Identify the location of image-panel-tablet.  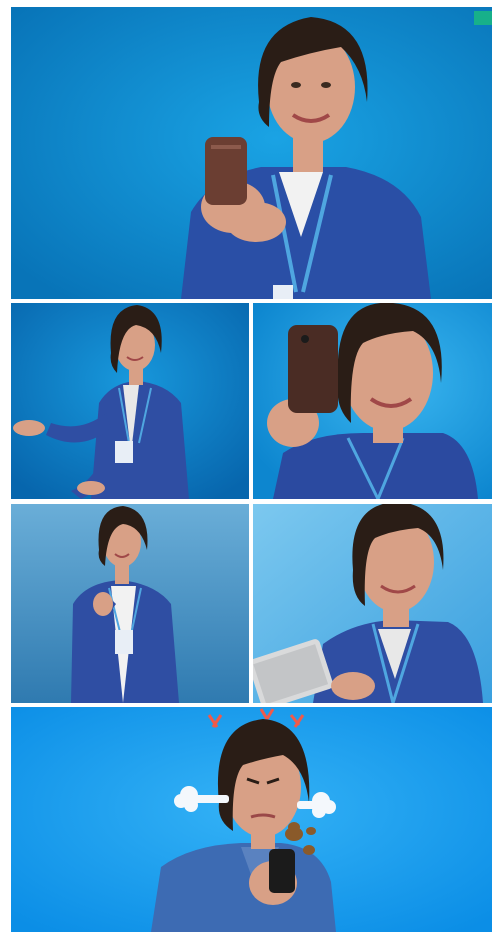
(372, 603).